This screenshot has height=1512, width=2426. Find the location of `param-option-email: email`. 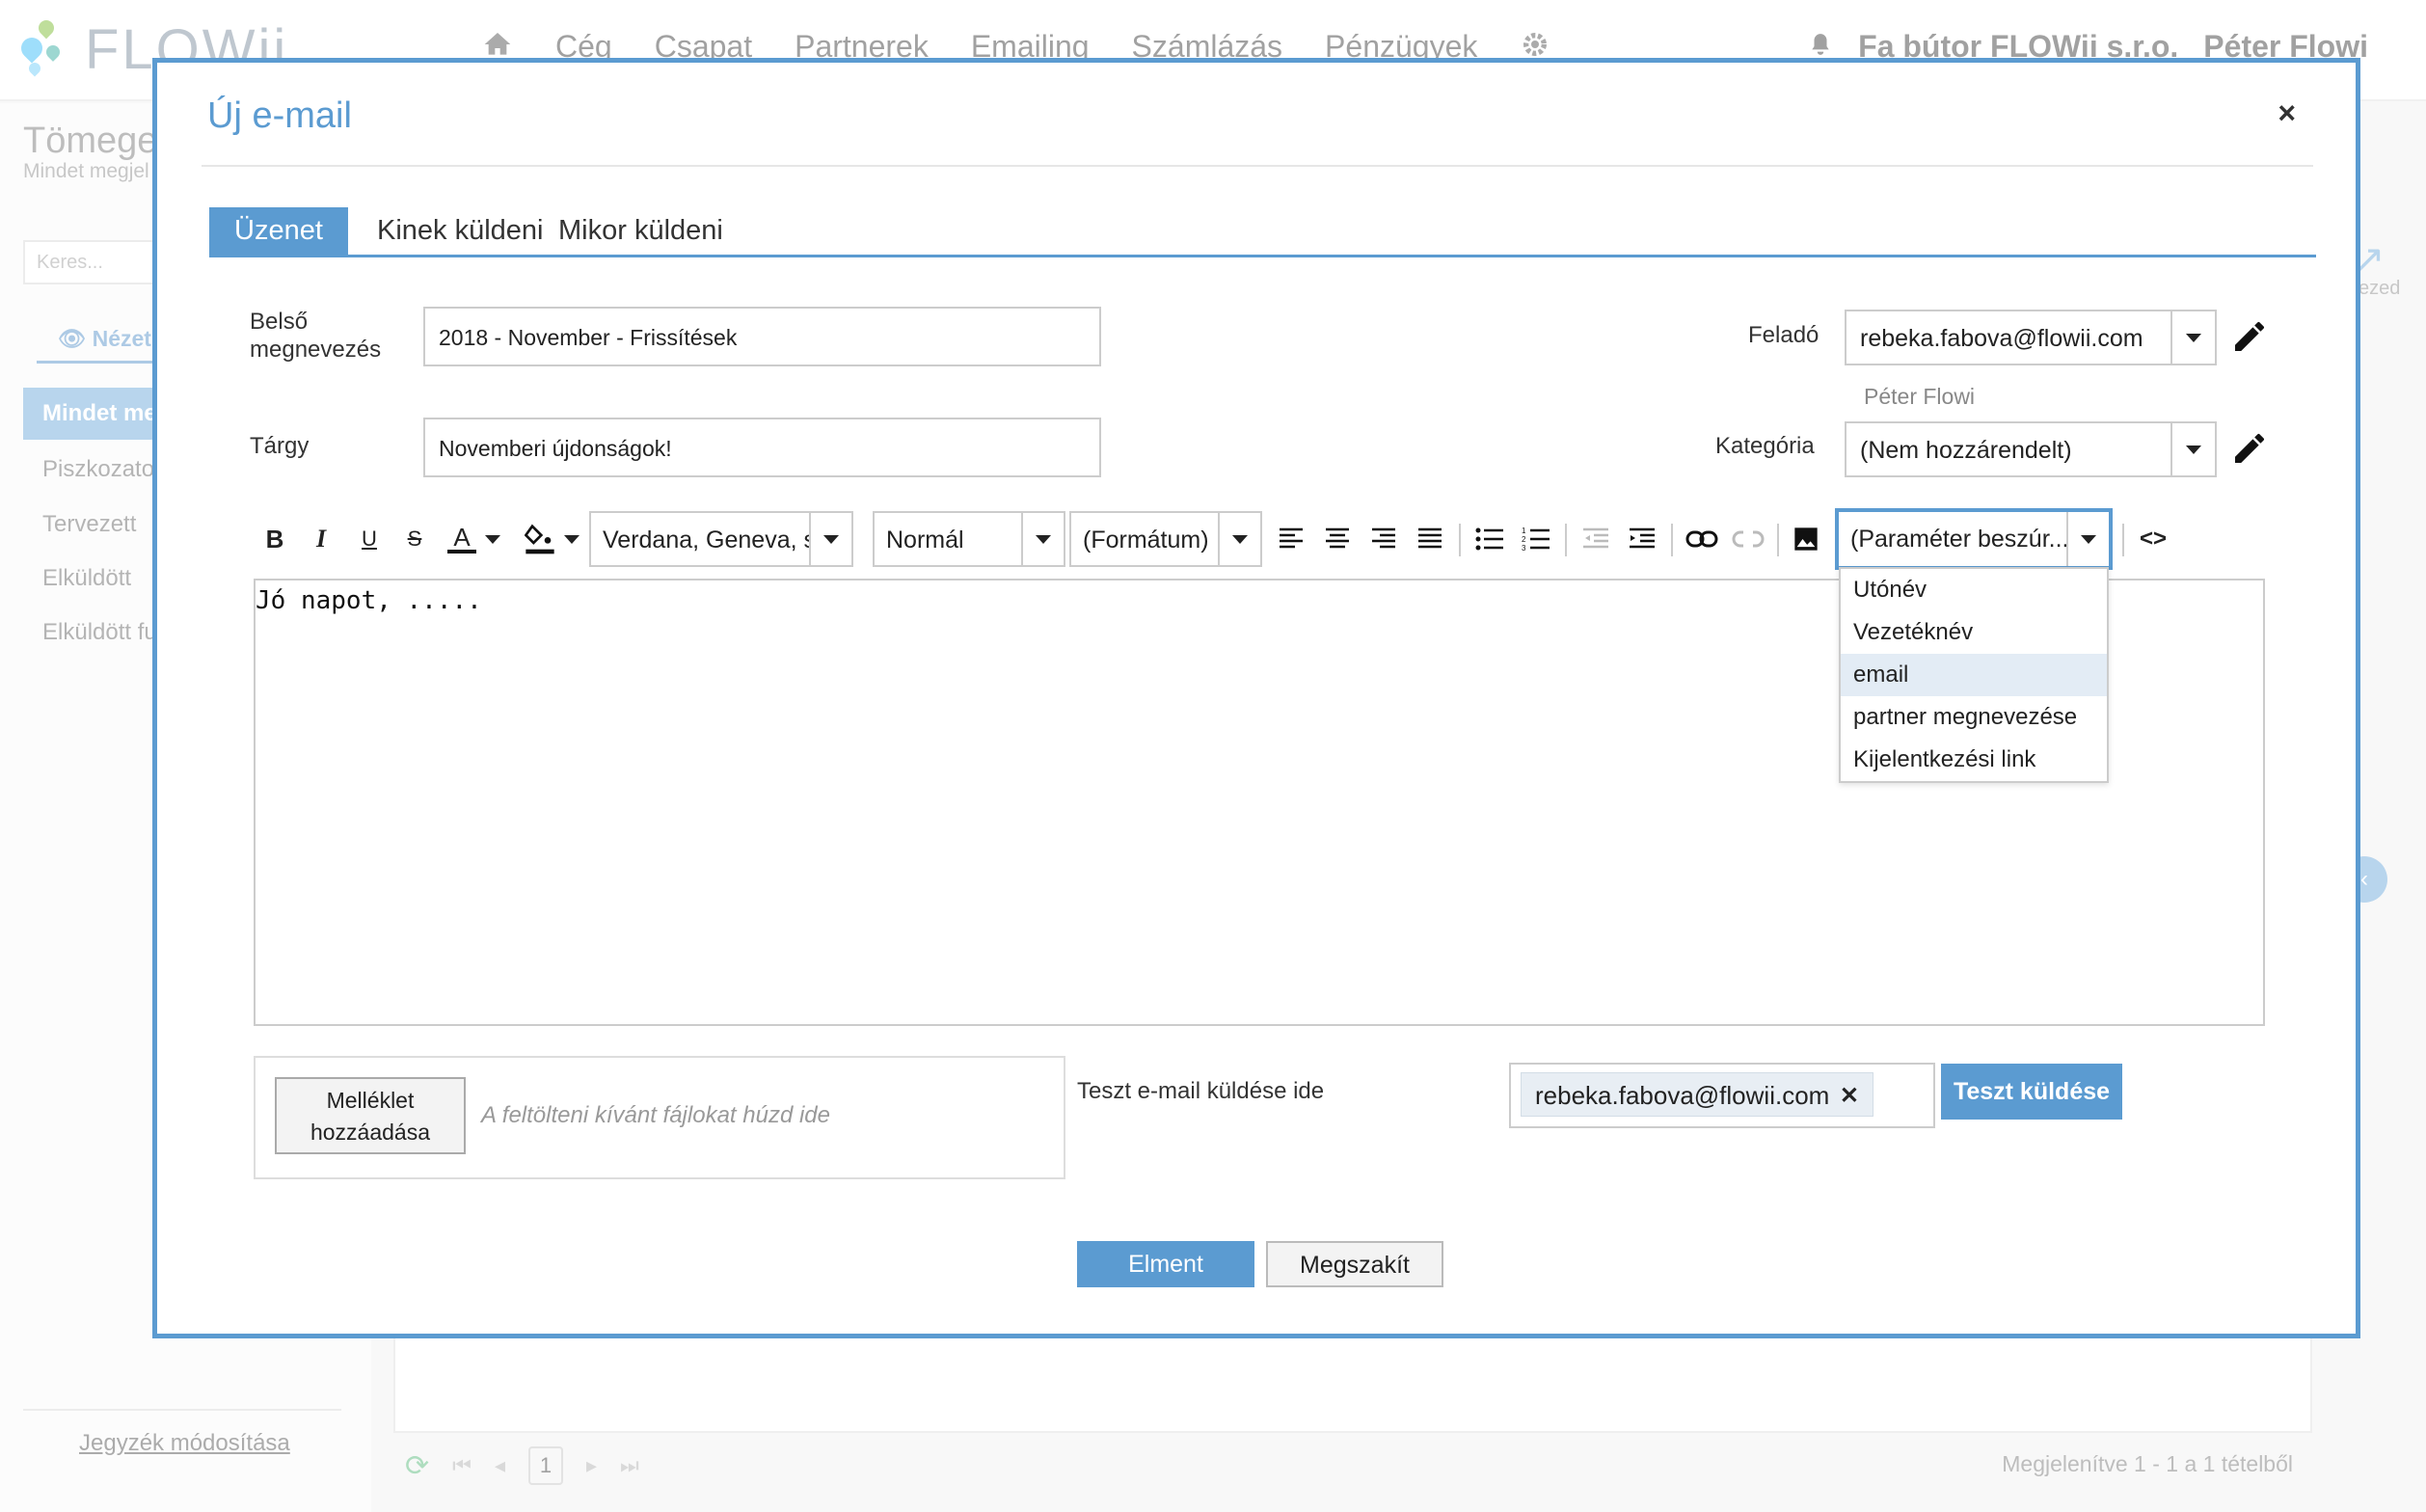

param-option-email: email is located at coordinates (1974, 675).